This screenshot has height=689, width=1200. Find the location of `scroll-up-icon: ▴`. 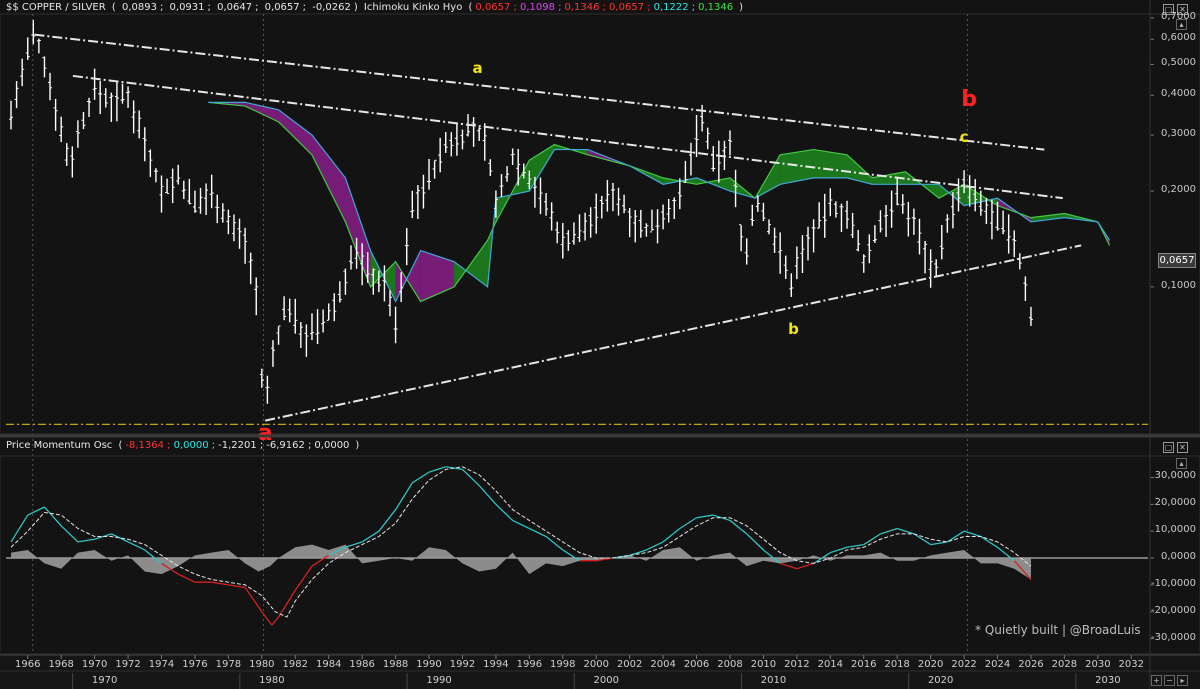

scroll-up-icon: ▴ is located at coordinates (1181, 463).